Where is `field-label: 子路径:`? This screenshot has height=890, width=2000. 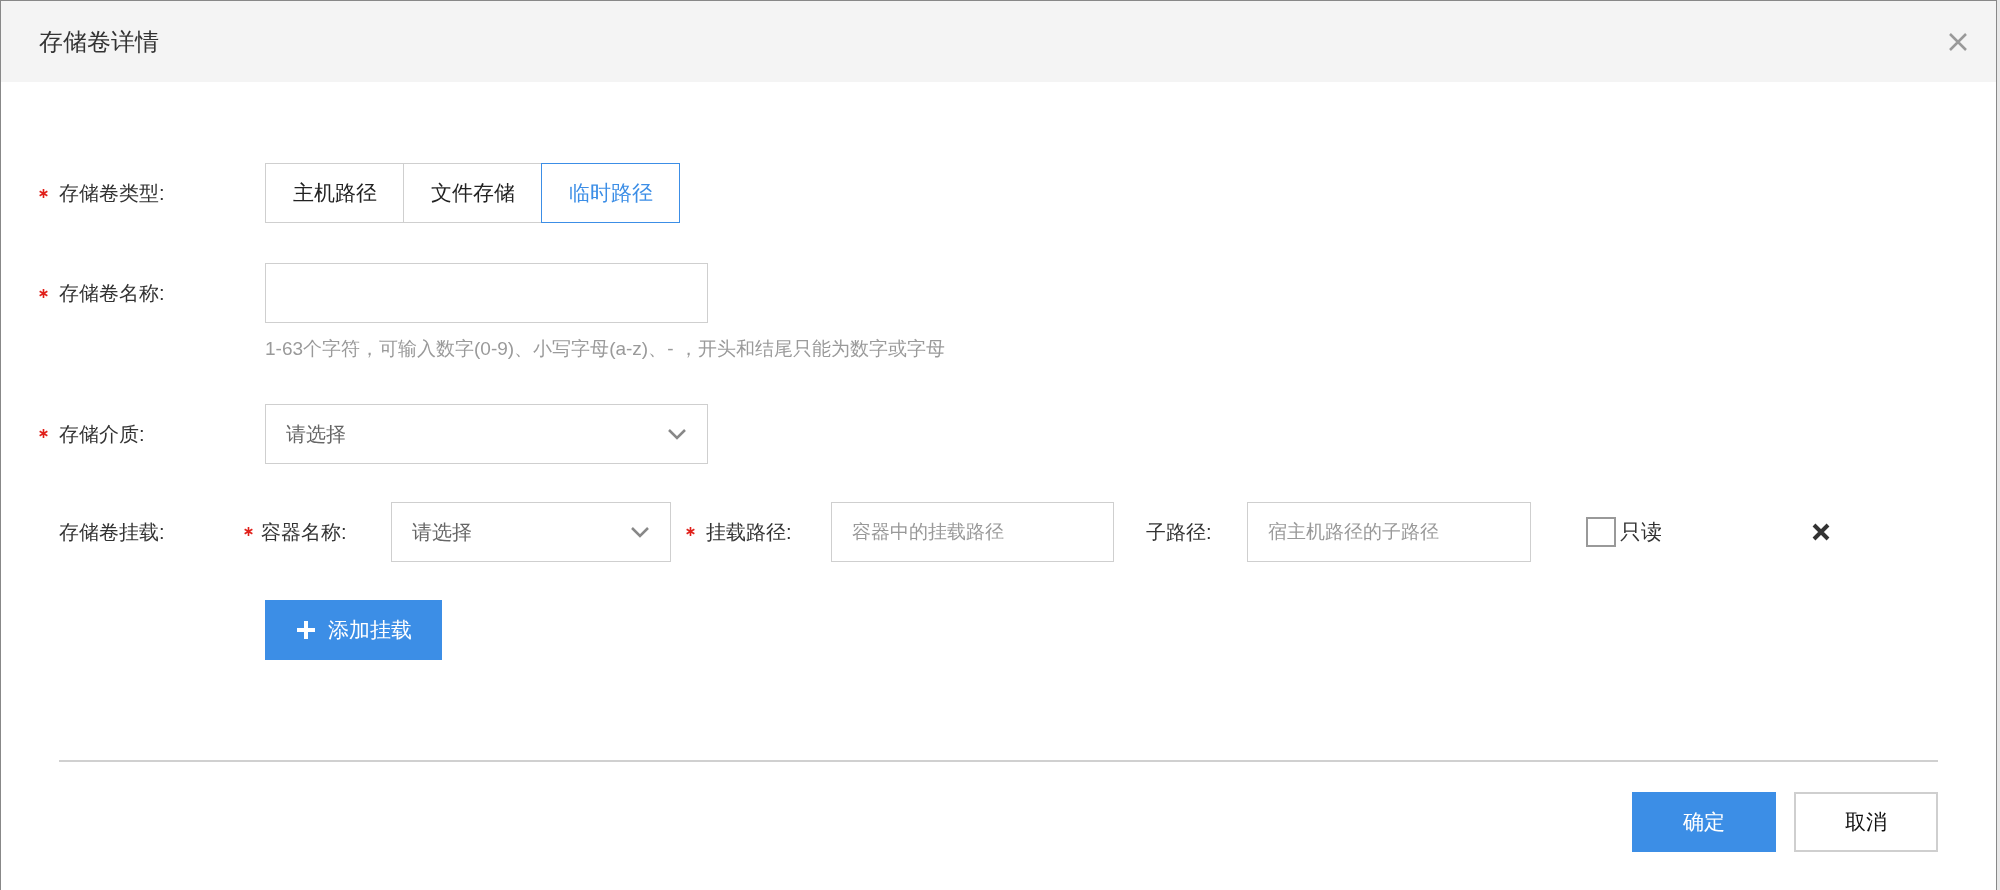
field-label: 子路径: is located at coordinates (1179, 532).